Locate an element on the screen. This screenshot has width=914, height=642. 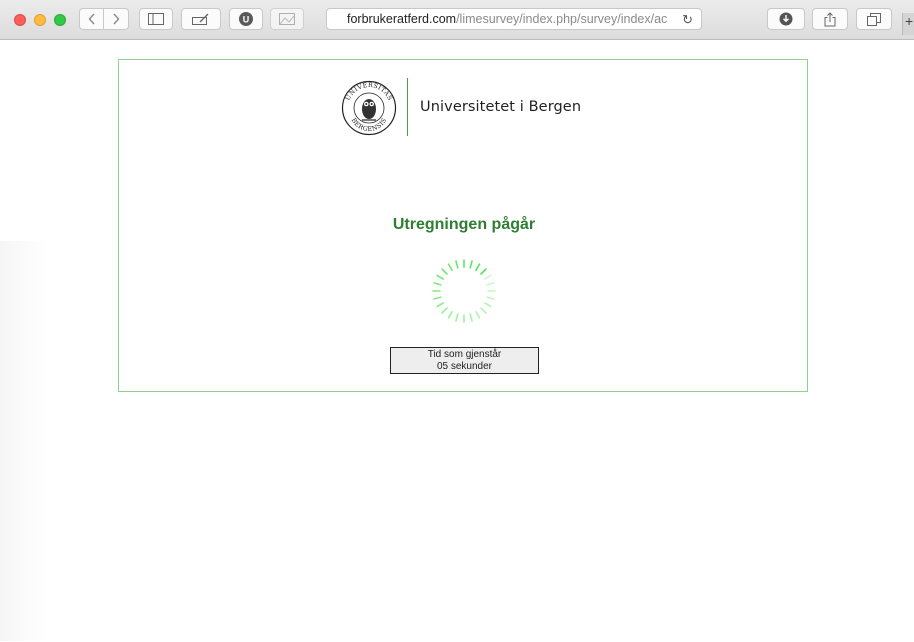
image-icon is located at coordinates (287, 19).